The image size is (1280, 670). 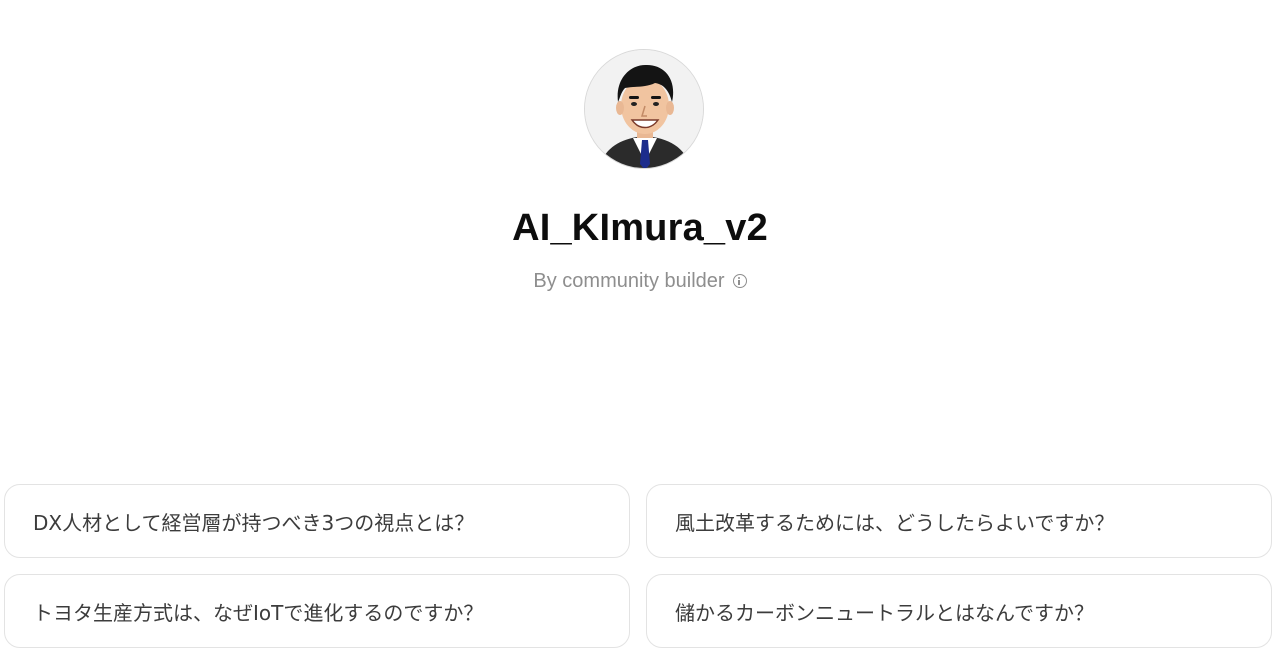 I want to click on conversation-starter-button: 儲かるカーボンニュートラルとはなんですか？, so click(x=959, y=611).